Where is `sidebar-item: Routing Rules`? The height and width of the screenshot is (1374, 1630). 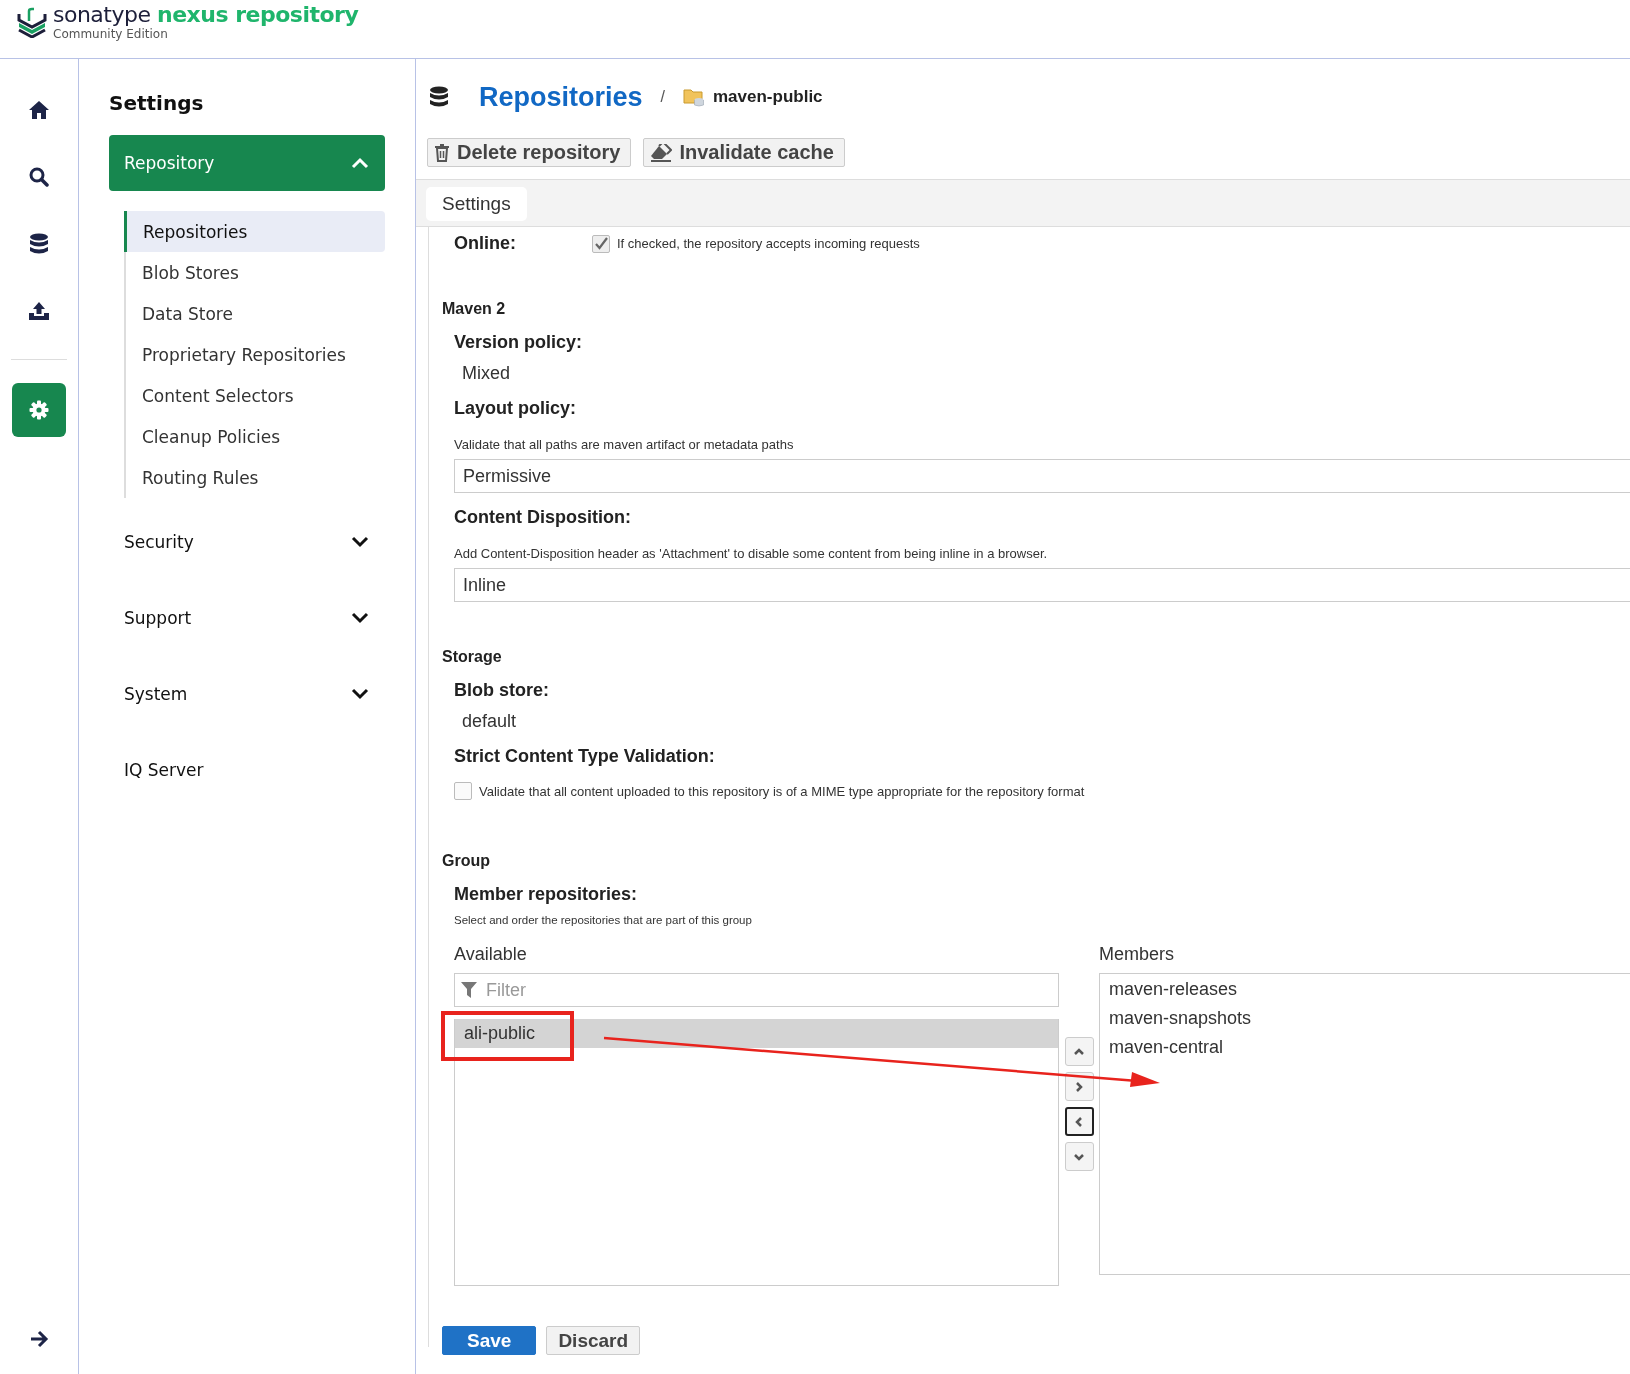 sidebar-item: Routing Rules is located at coordinates (255, 477).